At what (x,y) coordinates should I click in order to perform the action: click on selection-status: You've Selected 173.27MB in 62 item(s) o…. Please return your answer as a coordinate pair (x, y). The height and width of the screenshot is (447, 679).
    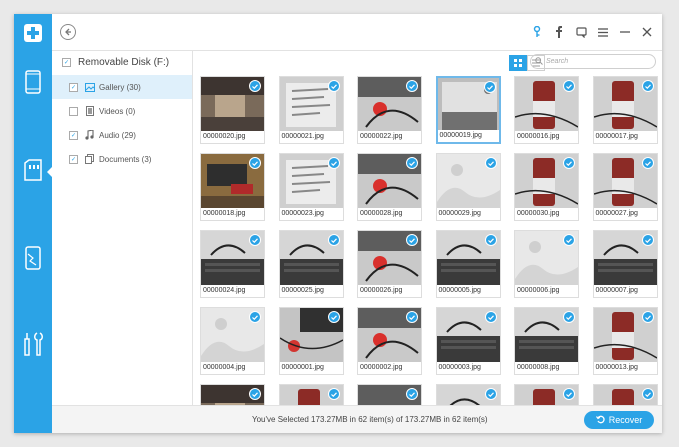
    Looking at the image, I should click on (370, 419).